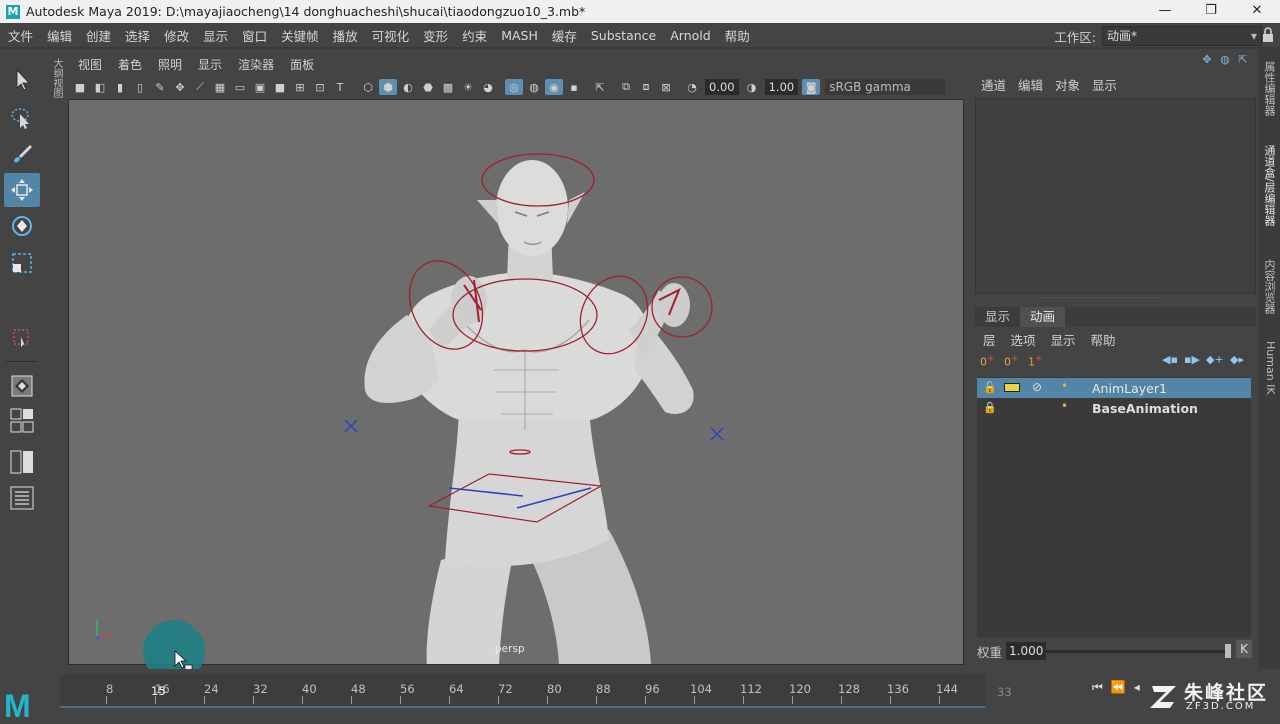 The height and width of the screenshot is (724, 1280). I want to click on close-button: ✕, so click(1257, 11).